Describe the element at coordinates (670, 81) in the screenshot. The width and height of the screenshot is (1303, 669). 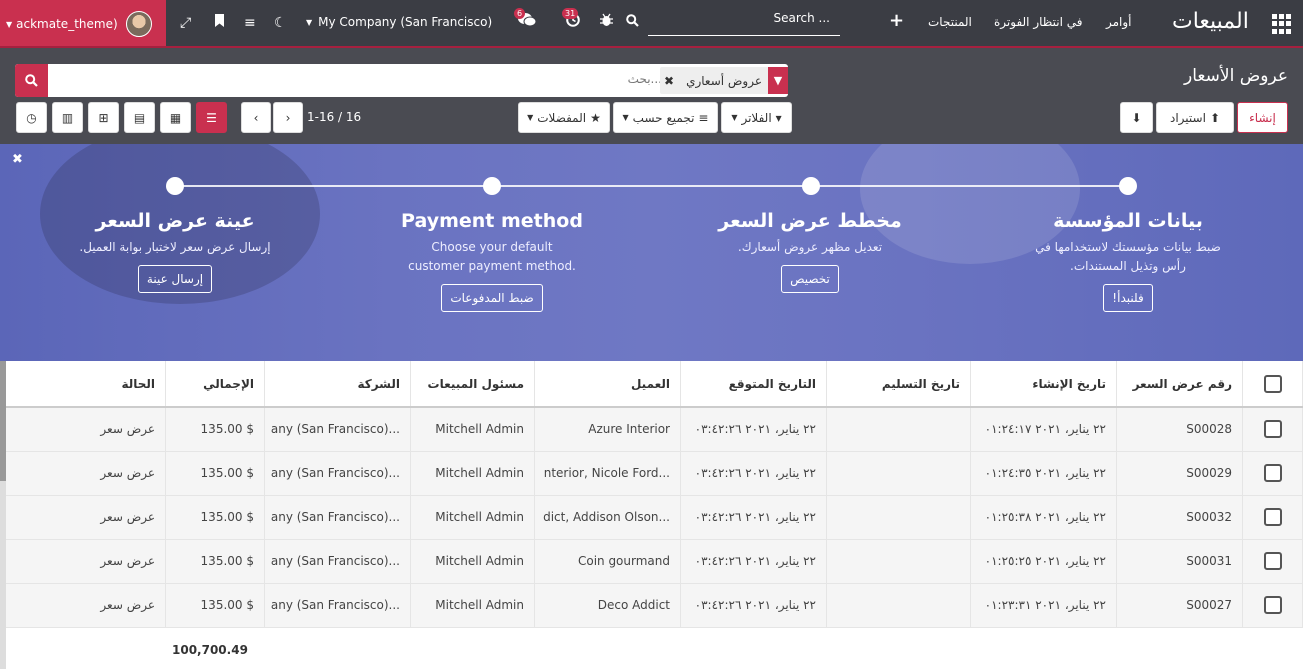
I see `facet-remove-icon: ✖` at that location.